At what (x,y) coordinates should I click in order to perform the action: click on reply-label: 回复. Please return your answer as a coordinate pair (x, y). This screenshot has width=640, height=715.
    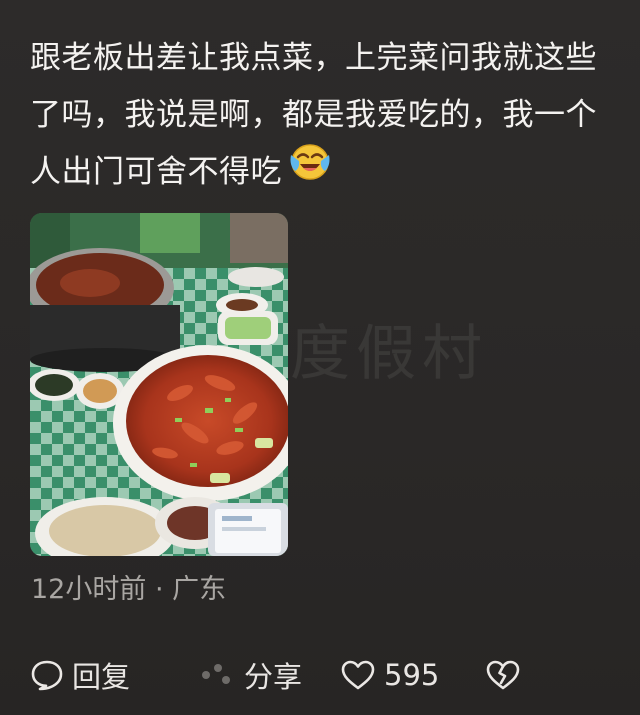
    Looking at the image, I should click on (101, 677).